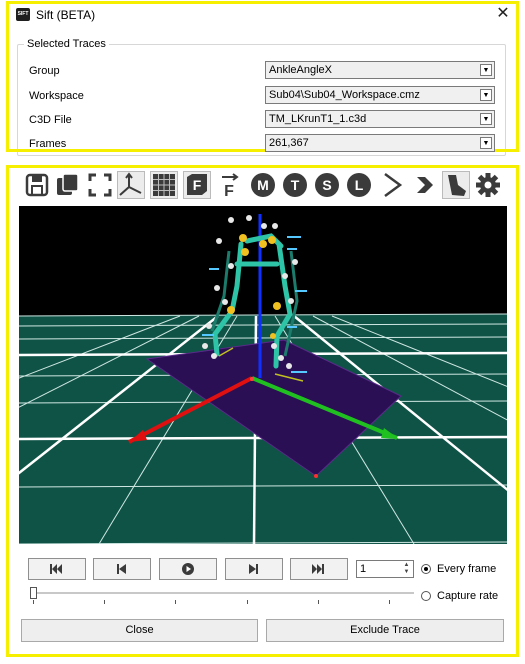  What do you see at coordinates (380, 143) in the screenshot?
I see `frames-select: 261,367 ▼` at bounding box center [380, 143].